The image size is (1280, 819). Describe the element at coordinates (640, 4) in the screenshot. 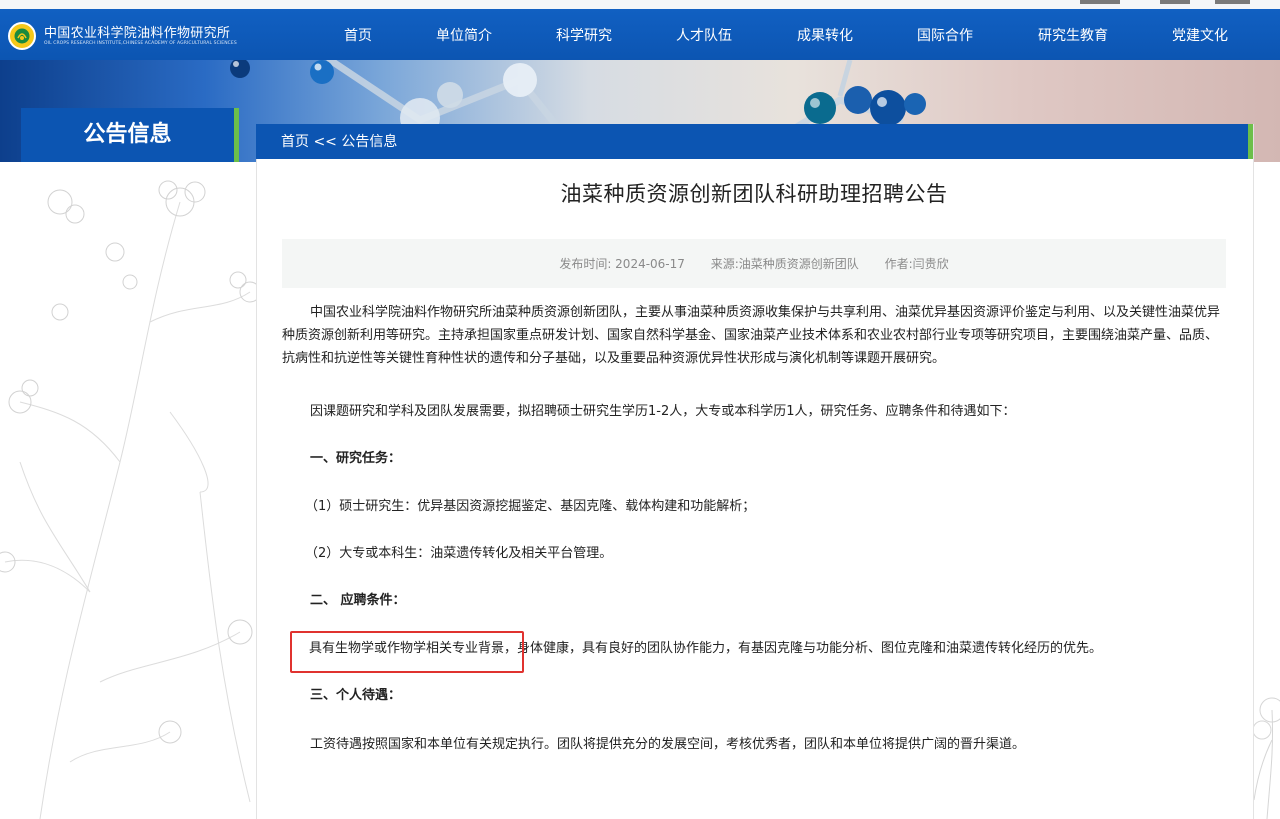

I see `browser-top-strip` at that location.